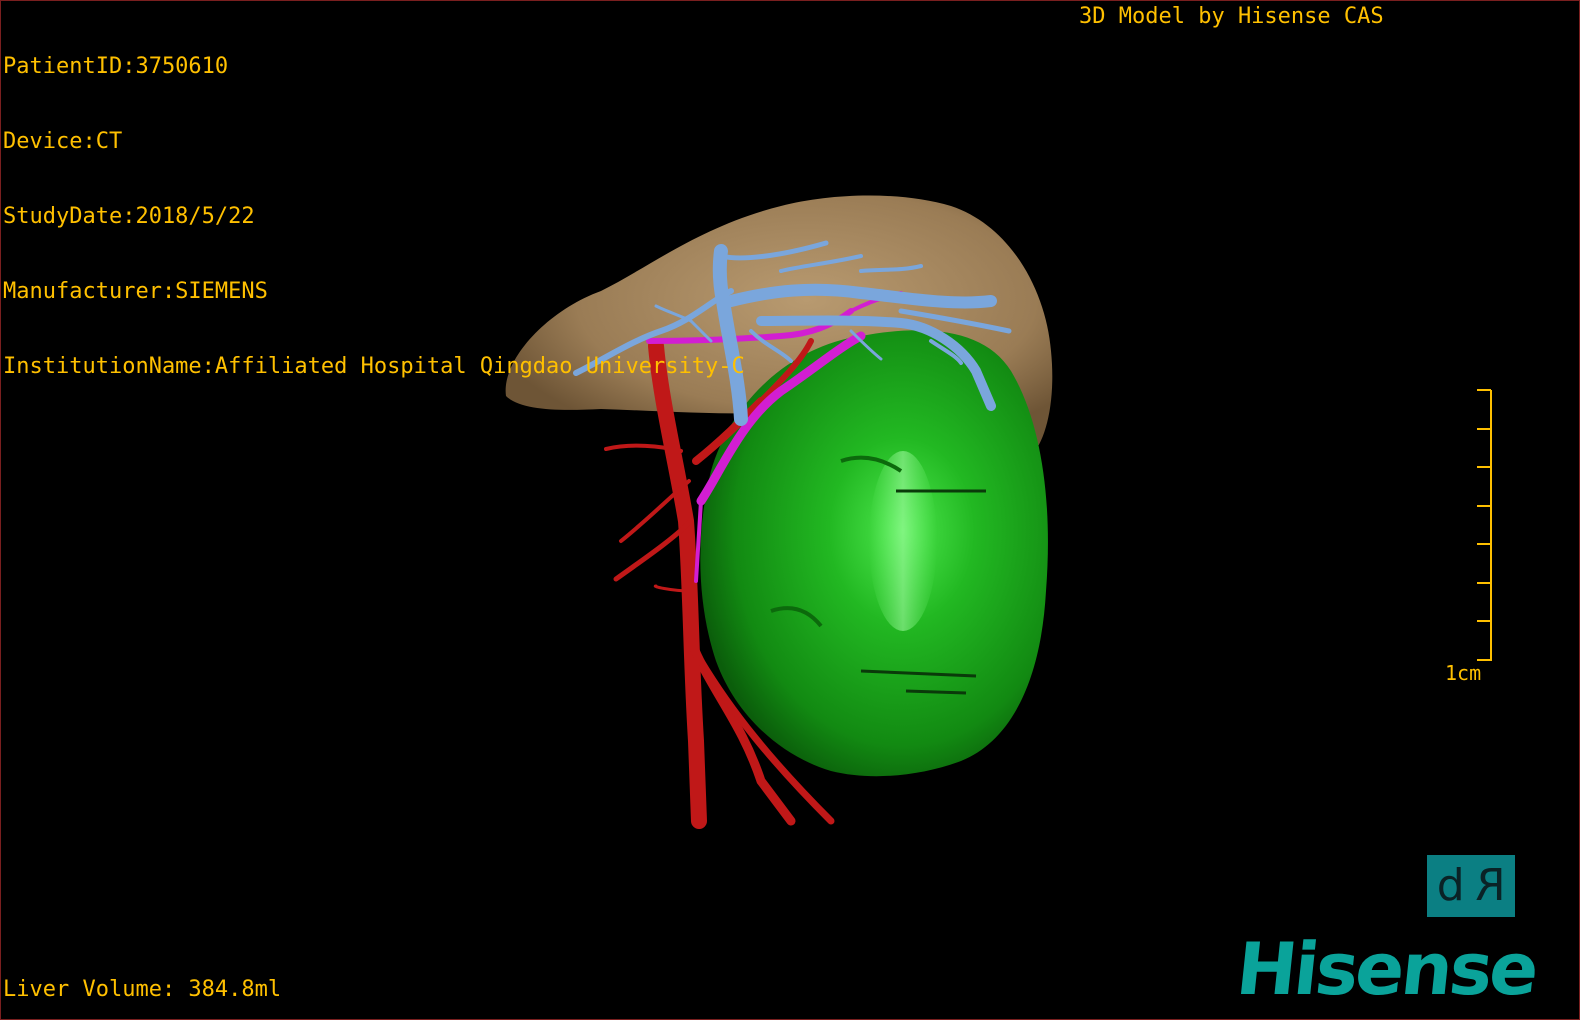  Describe the element at coordinates (903, 541) in the screenshot. I see `tumor-highlight` at that location.